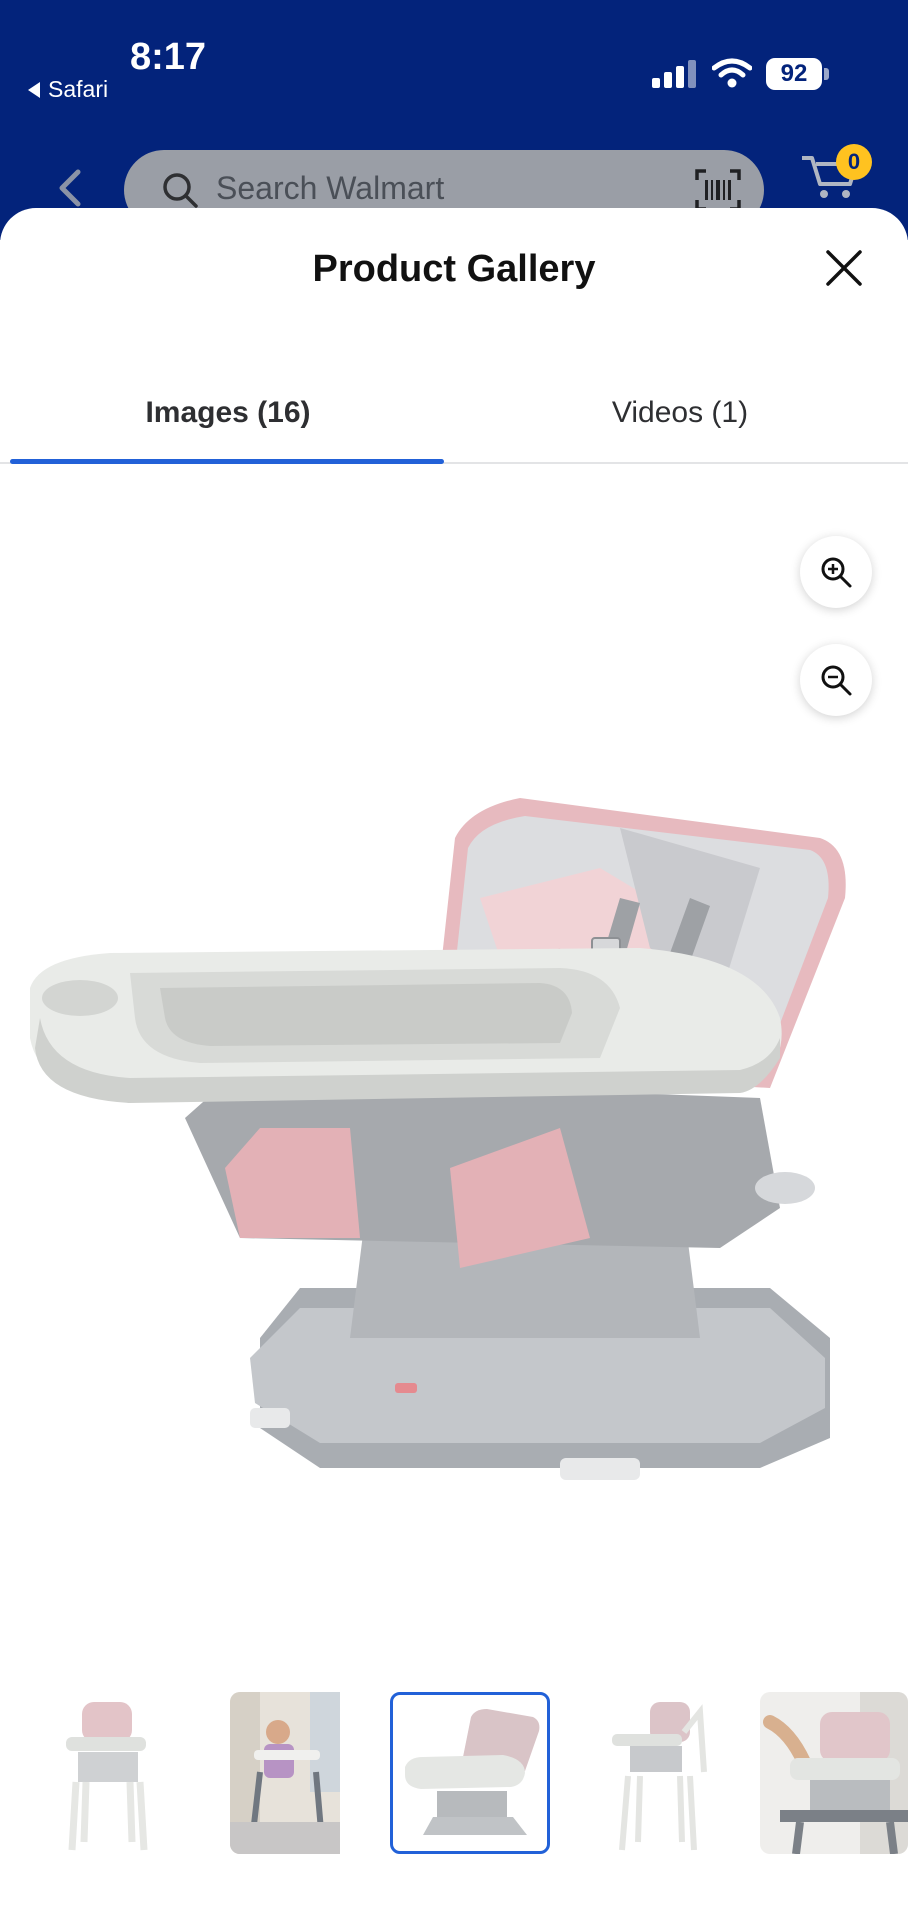  I want to click on search-placeholder: Search Walmart, so click(330, 188).